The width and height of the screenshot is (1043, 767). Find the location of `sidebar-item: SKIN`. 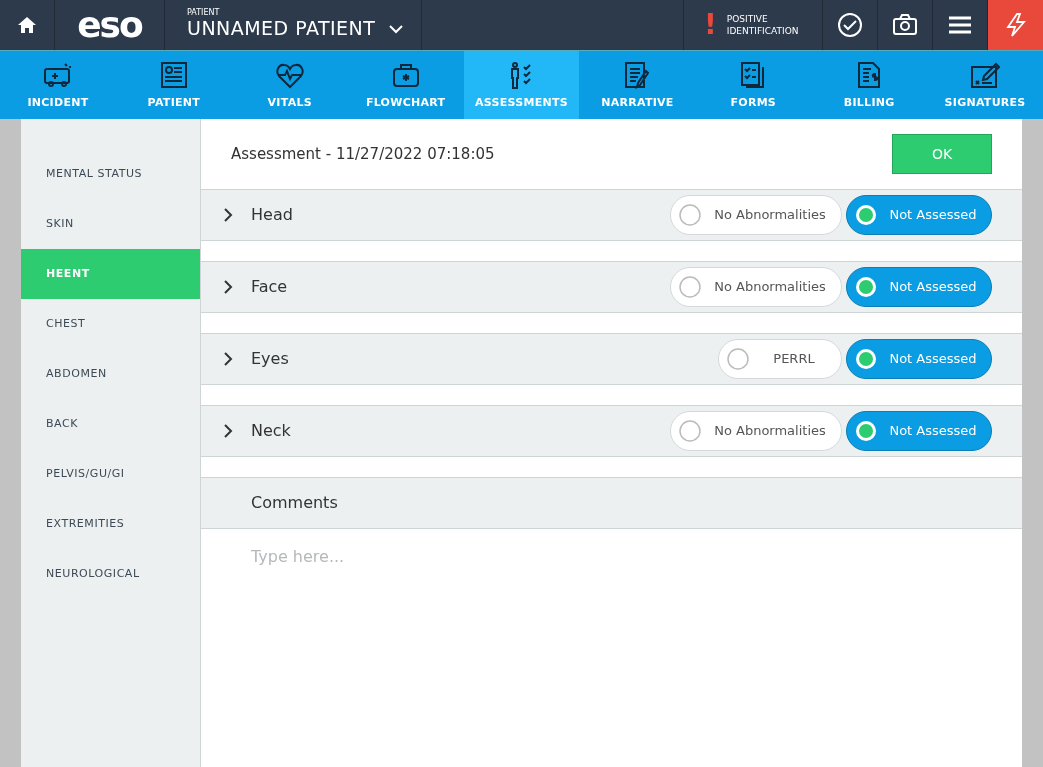

sidebar-item: SKIN is located at coordinates (110, 224).